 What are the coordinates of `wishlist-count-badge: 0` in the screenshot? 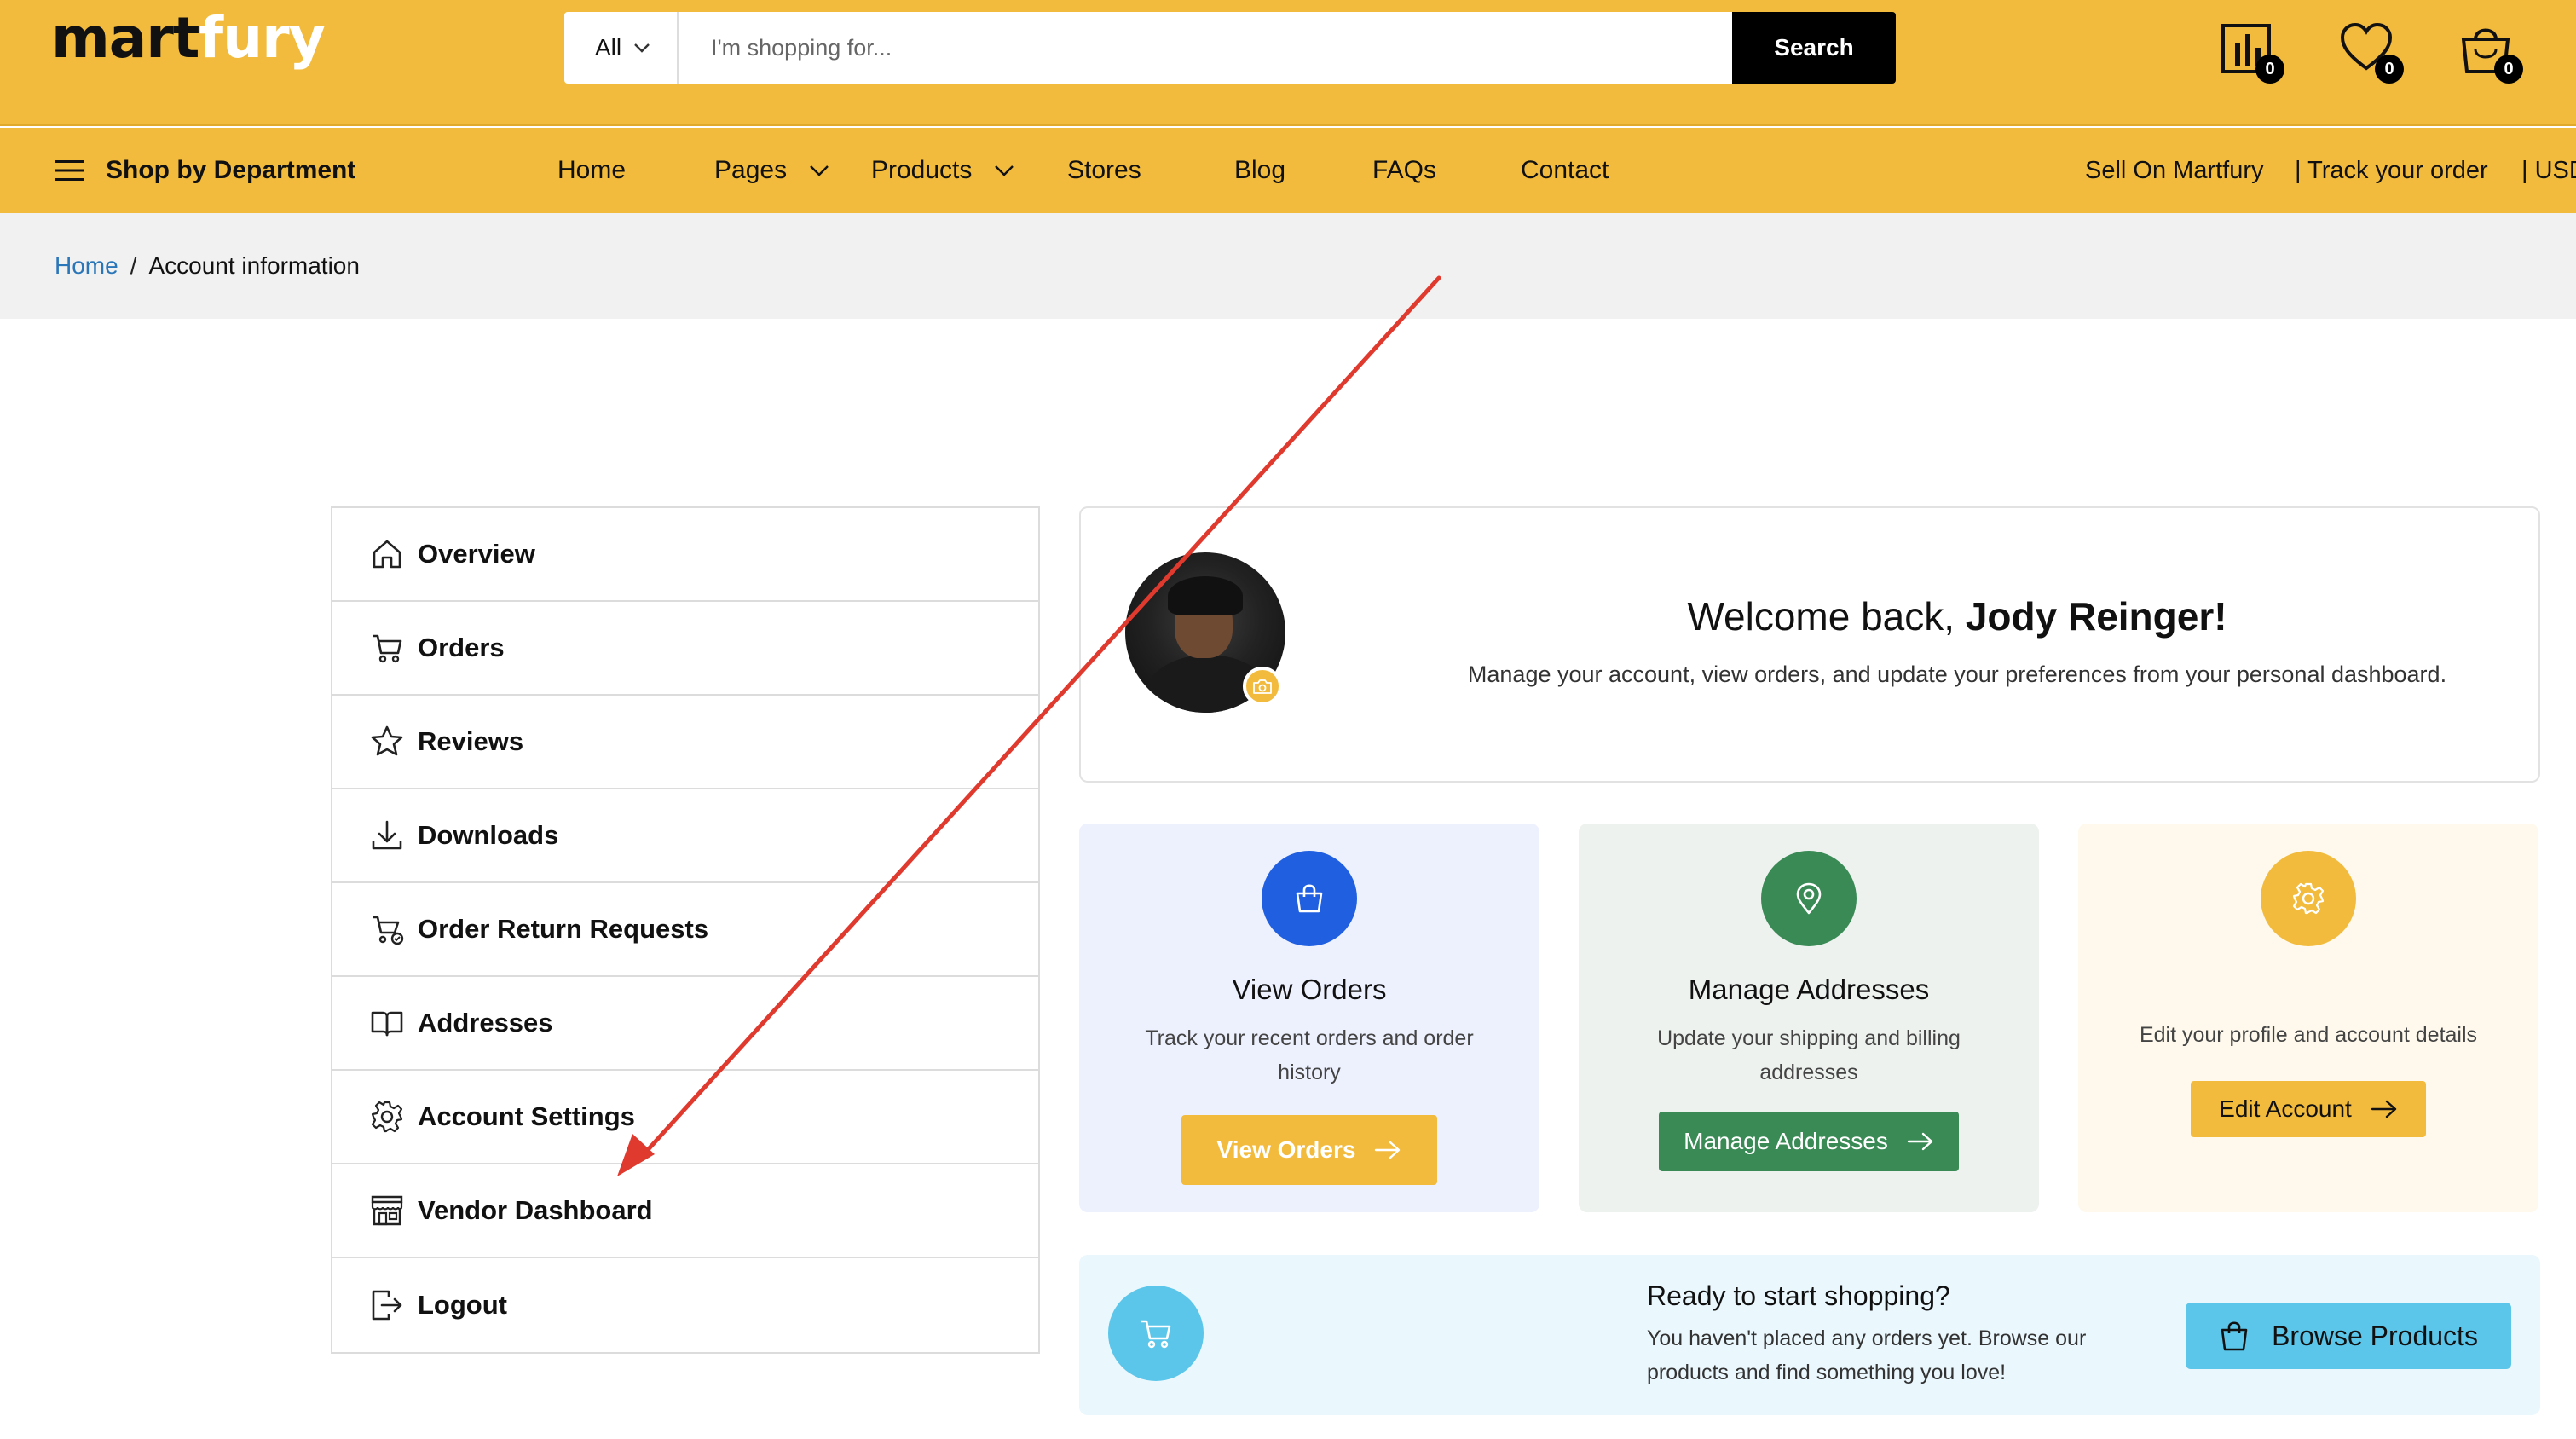 It's located at (2389, 69).